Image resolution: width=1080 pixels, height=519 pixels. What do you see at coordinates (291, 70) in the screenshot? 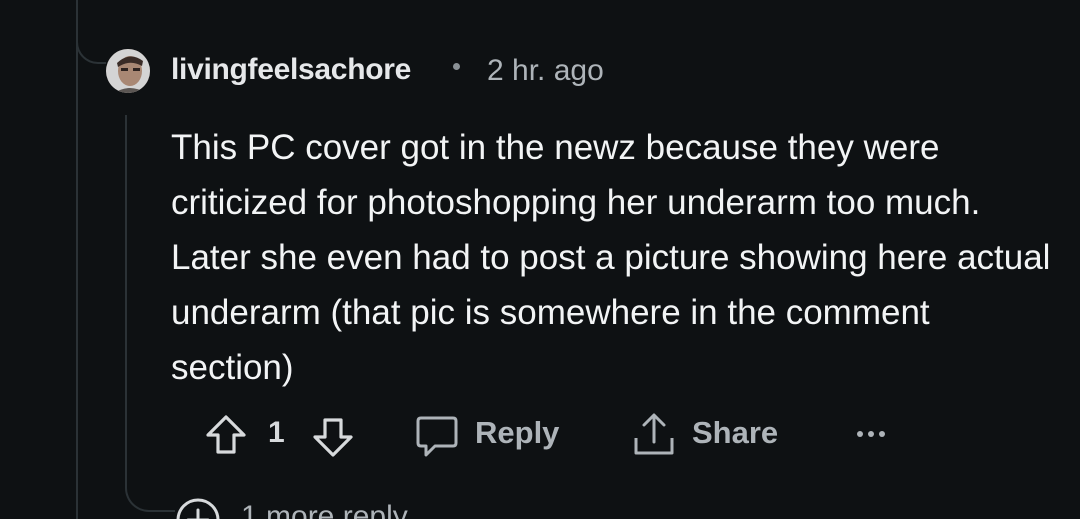
I see `username: livingfeelsachore` at bounding box center [291, 70].